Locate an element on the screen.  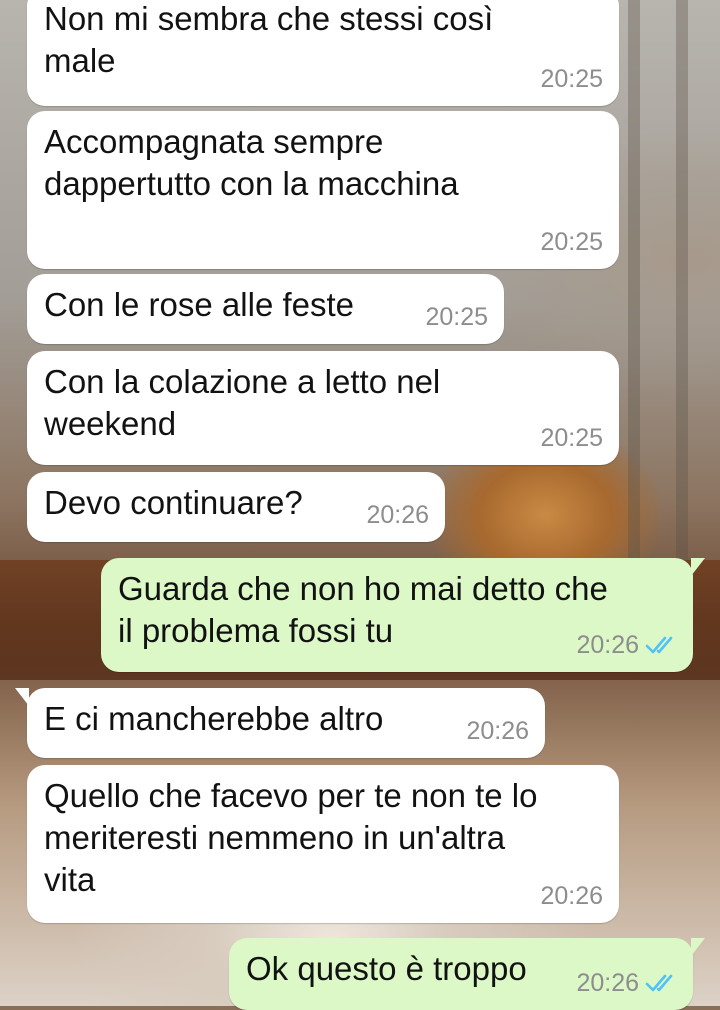
message-bubble-incoming: E ci mancherebbe altro 20:26 is located at coordinates (280, 723).